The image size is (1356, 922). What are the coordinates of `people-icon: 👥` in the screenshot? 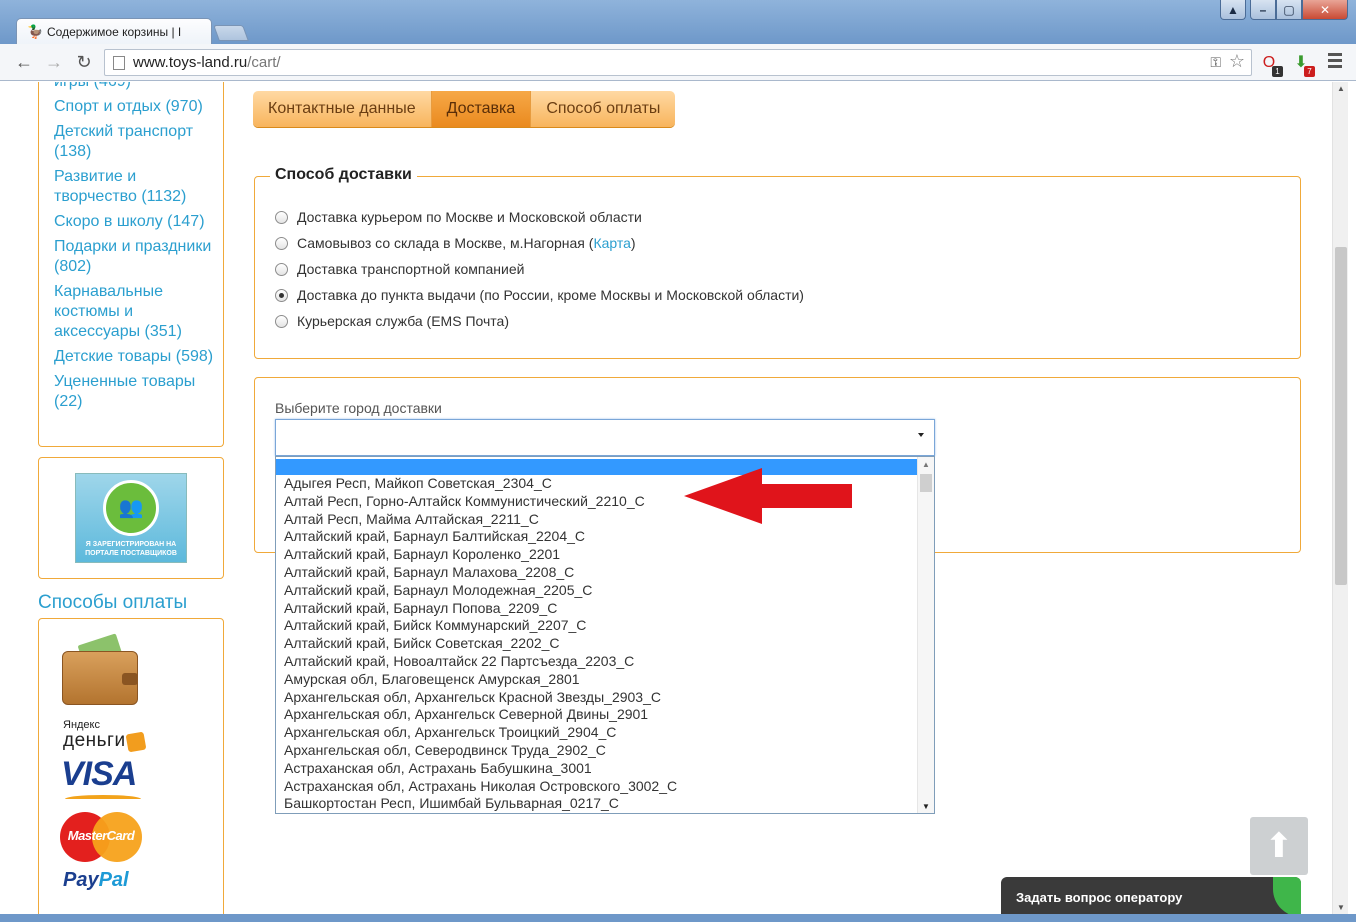 It's located at (131, 508).